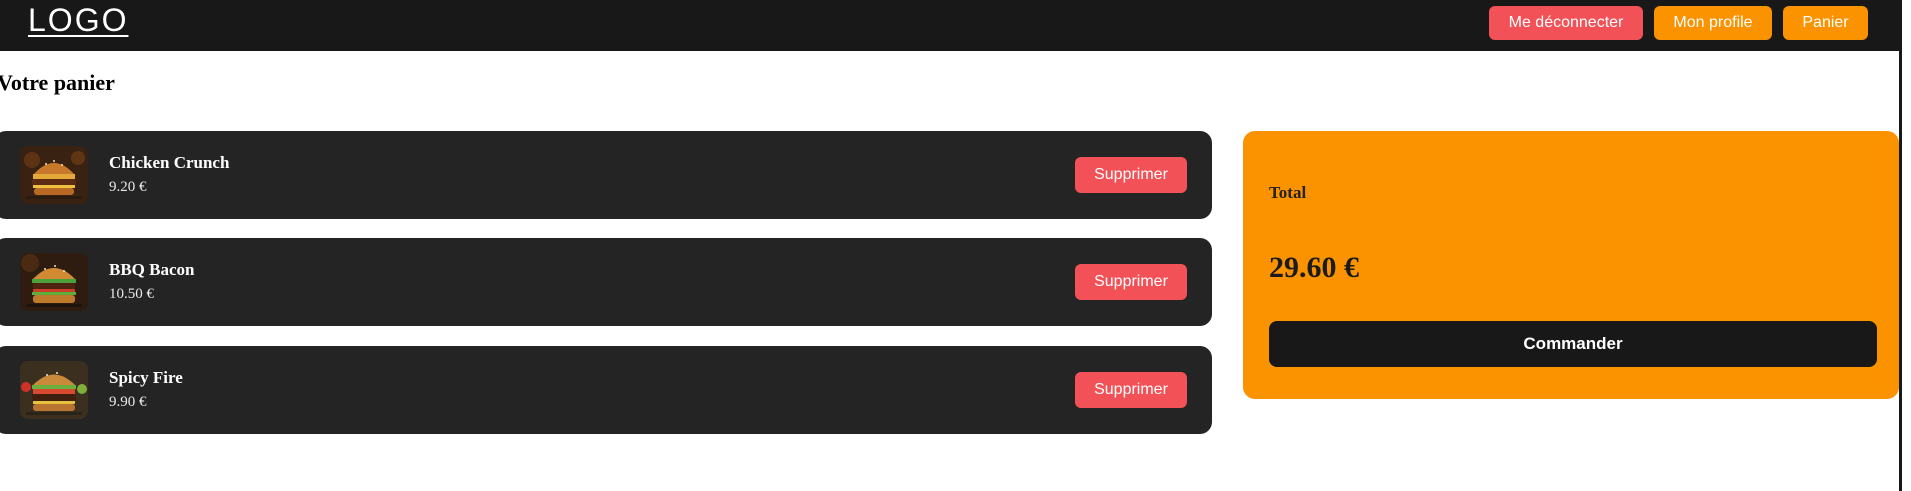 The height and width of the screenshot is (491, 1911). Describe the element at coordinates (128, 187) in the screenshot. I see `item-price: 9.20 €` at that location.